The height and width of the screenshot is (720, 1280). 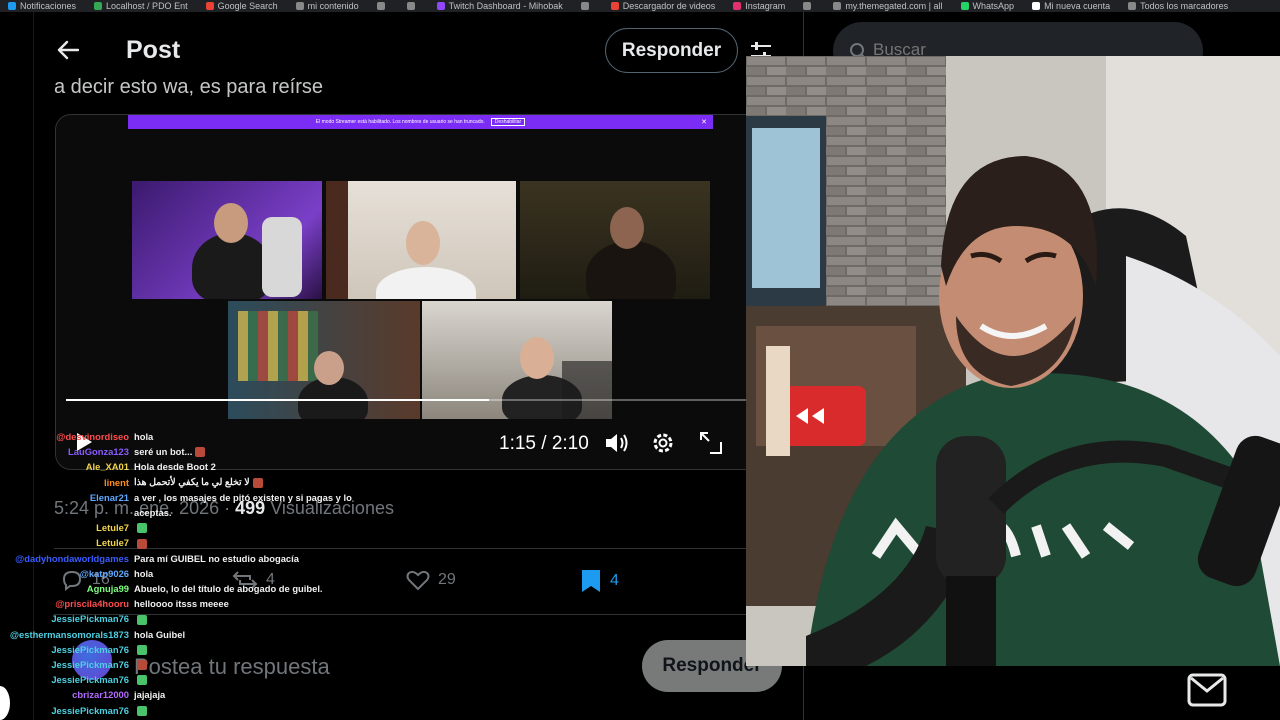 I want to click on arrow-left-icon, so click(x=68, y=50).